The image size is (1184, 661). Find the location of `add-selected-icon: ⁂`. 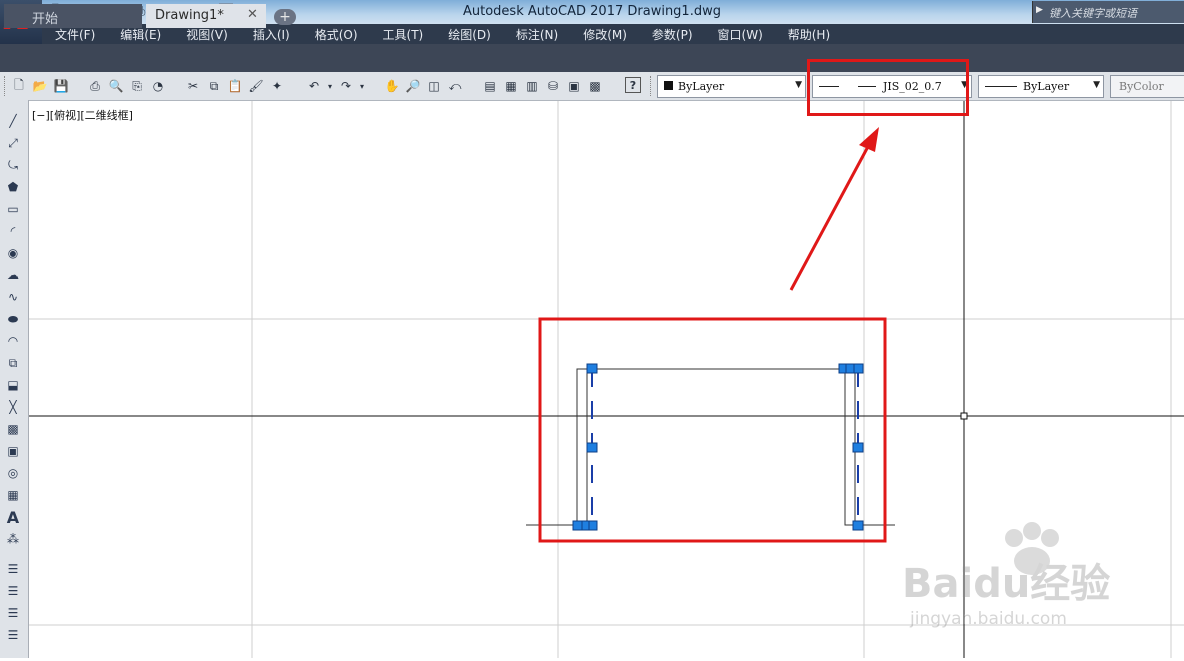

add-selected-icon: ⁂ is located at coordinates (13, 539).